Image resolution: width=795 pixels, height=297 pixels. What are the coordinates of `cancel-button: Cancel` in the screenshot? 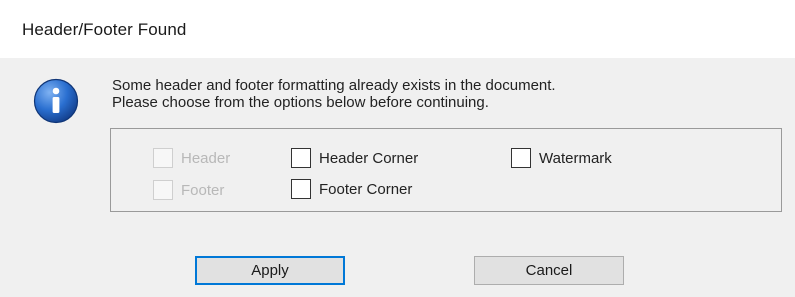 It's located at (549, 270).